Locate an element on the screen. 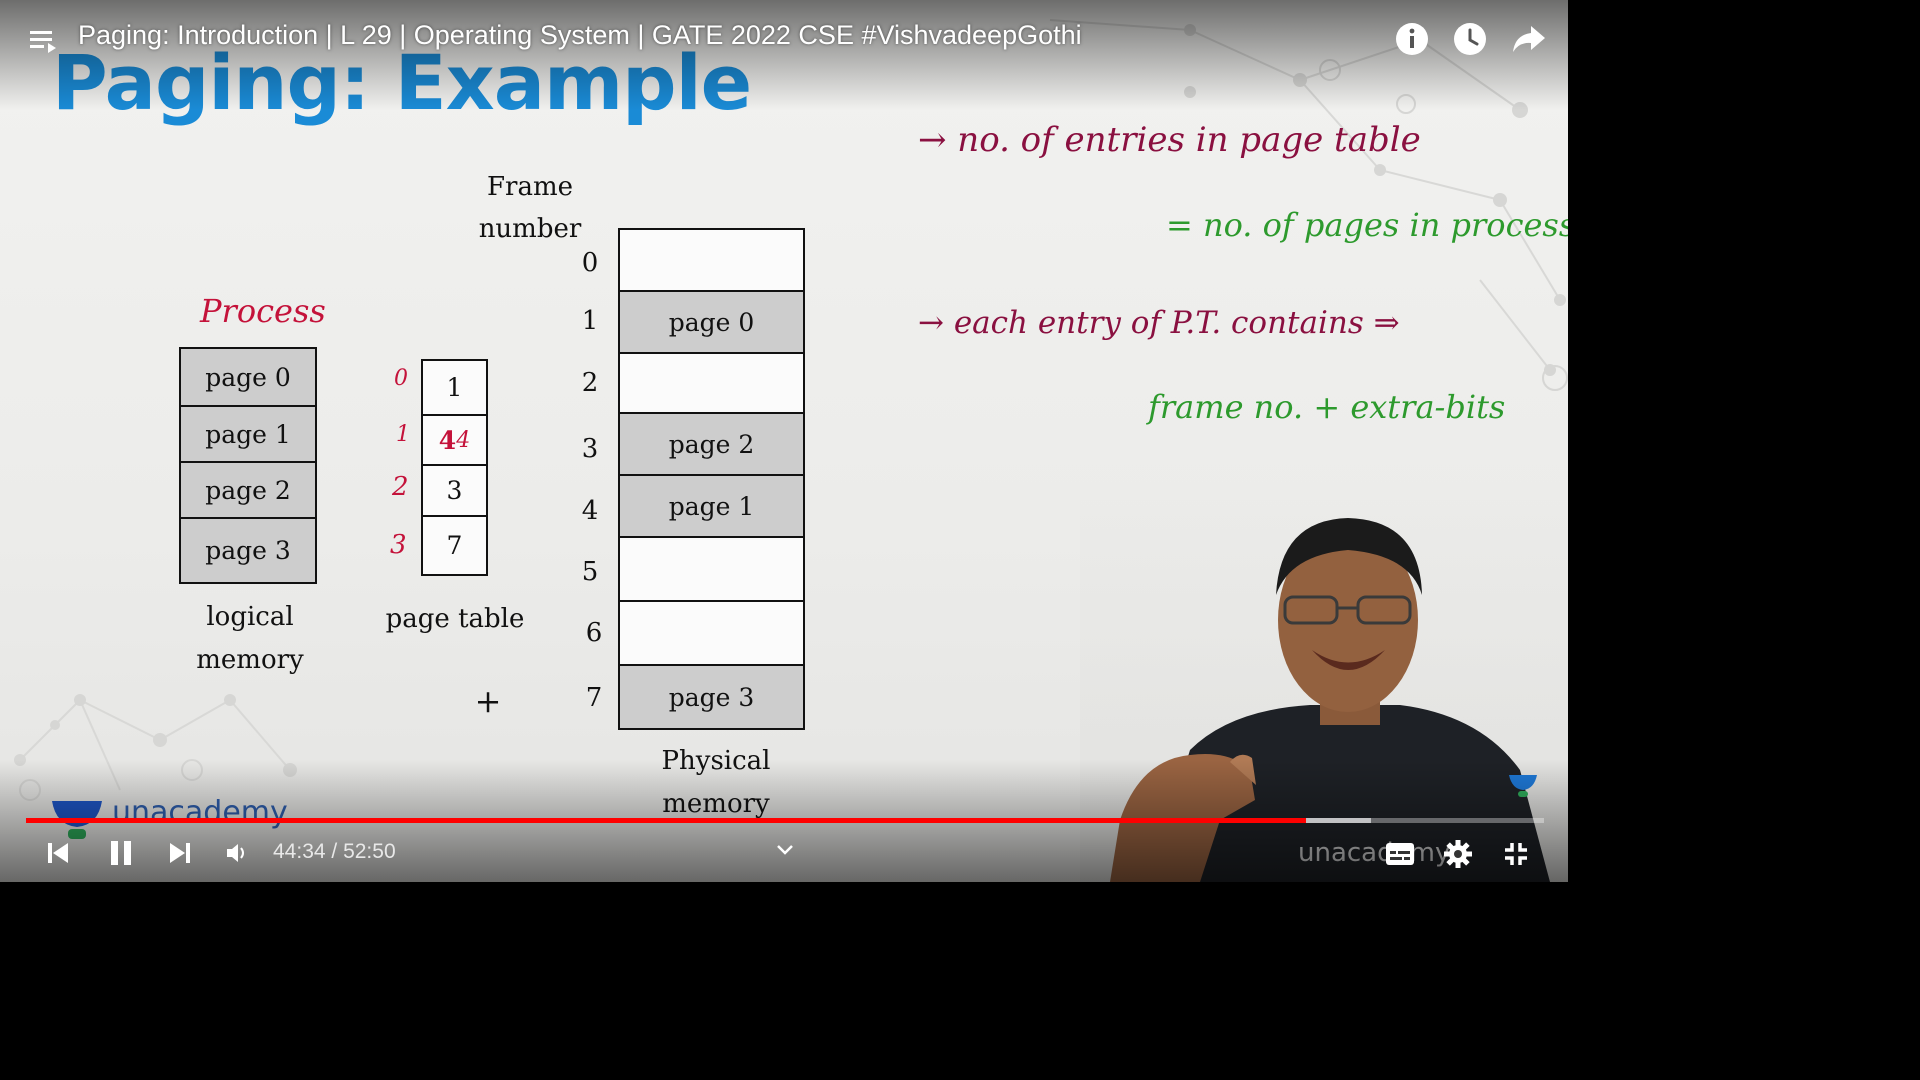 The height and width of the screenshot is (1080, 1920). physical-frame: page 2 is located at coordinates (711, 444).